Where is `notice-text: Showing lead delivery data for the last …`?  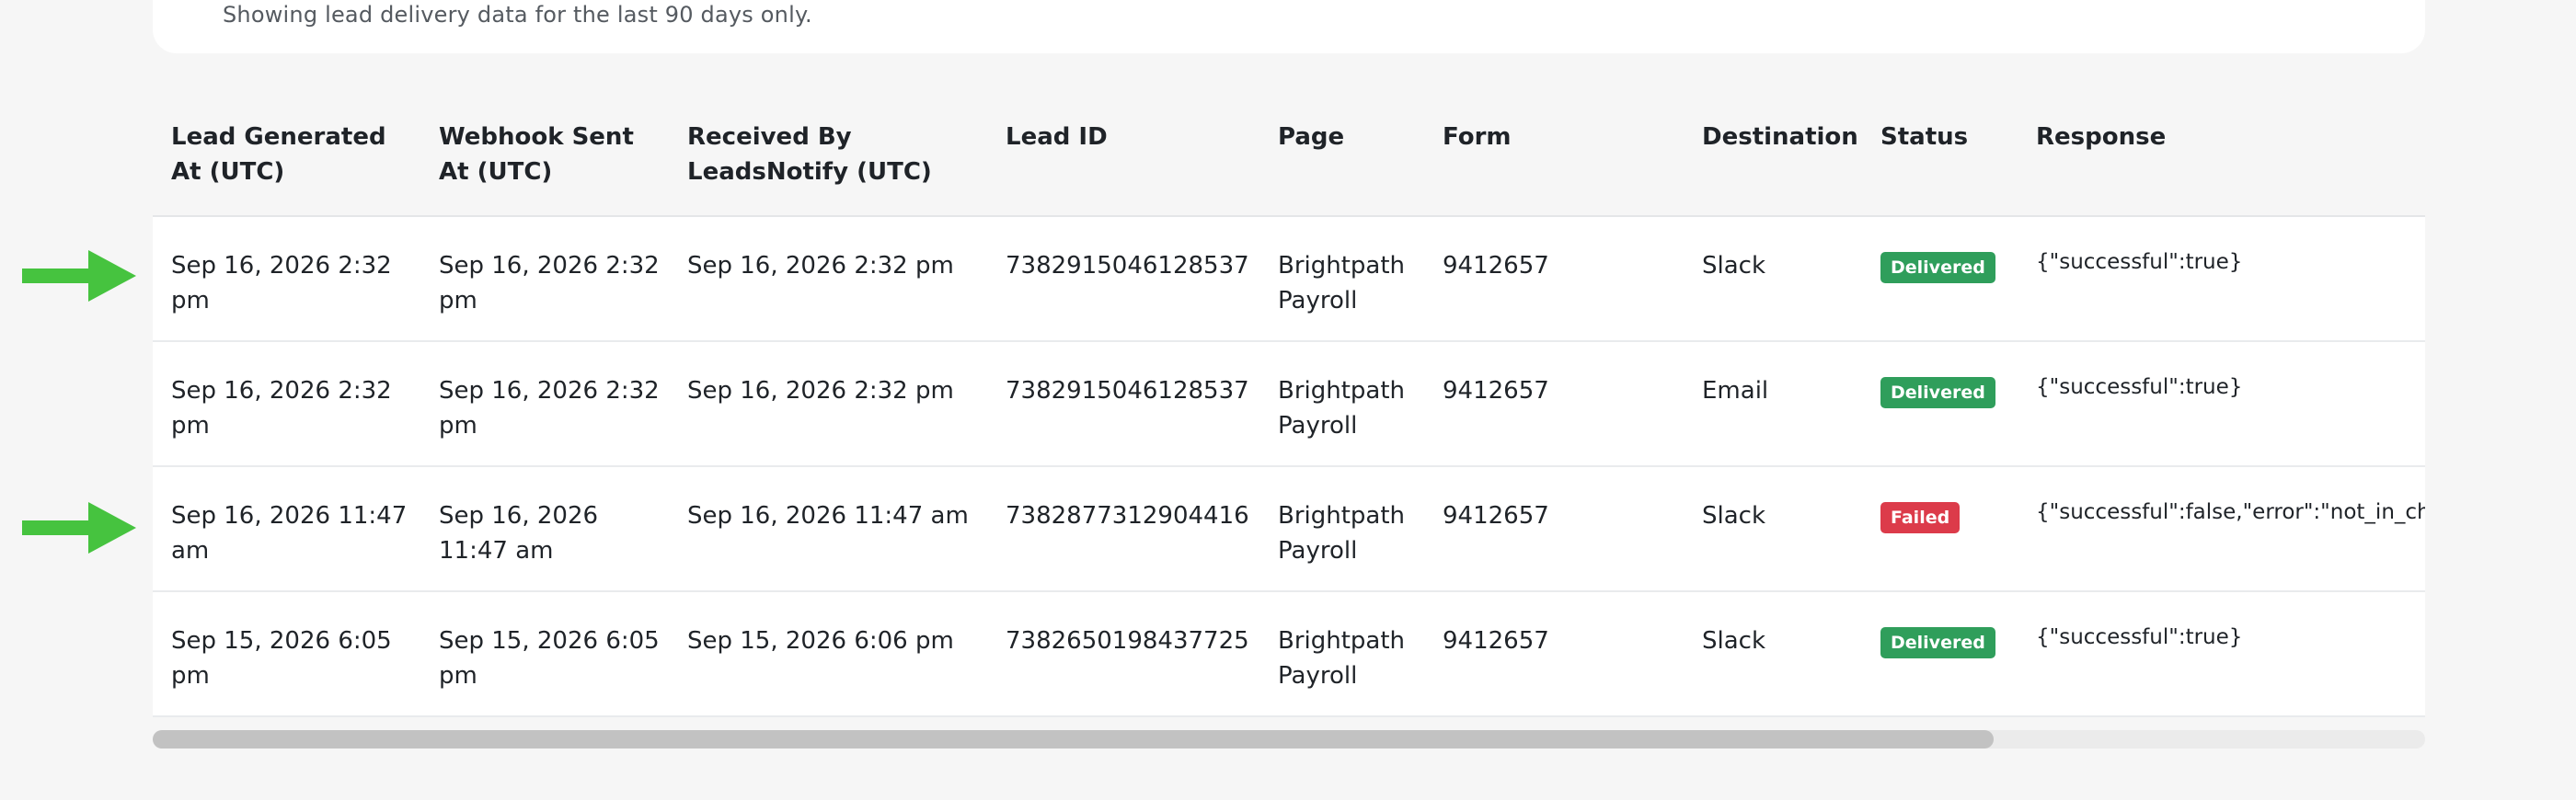 notice-text: Showing lead delivery data for the last … is located at coordinates (517, 15).